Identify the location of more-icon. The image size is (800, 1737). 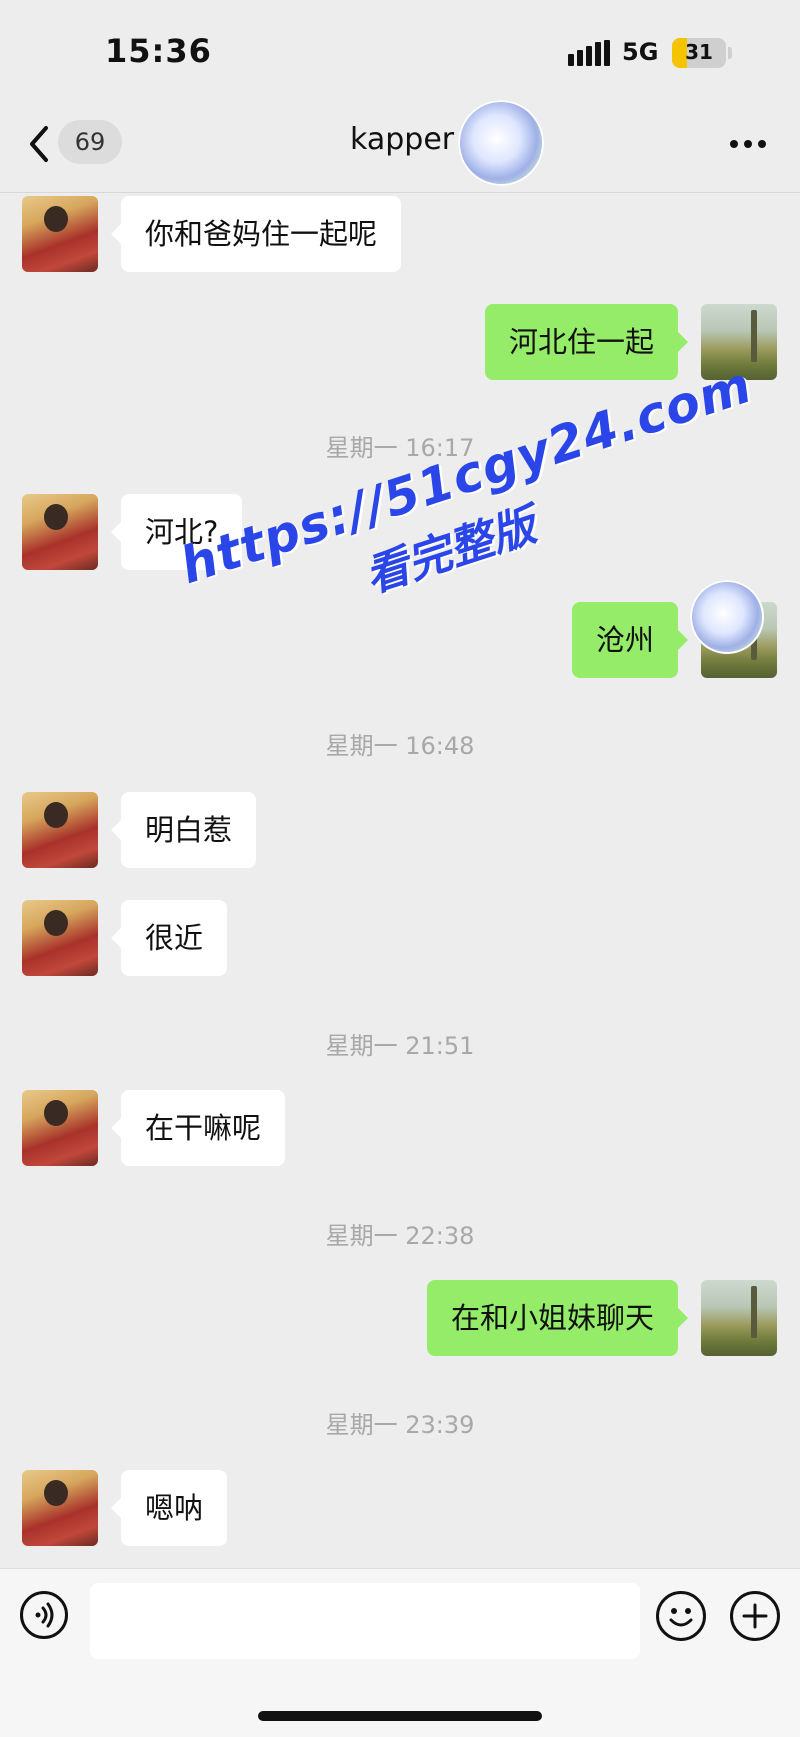
(748, 144).